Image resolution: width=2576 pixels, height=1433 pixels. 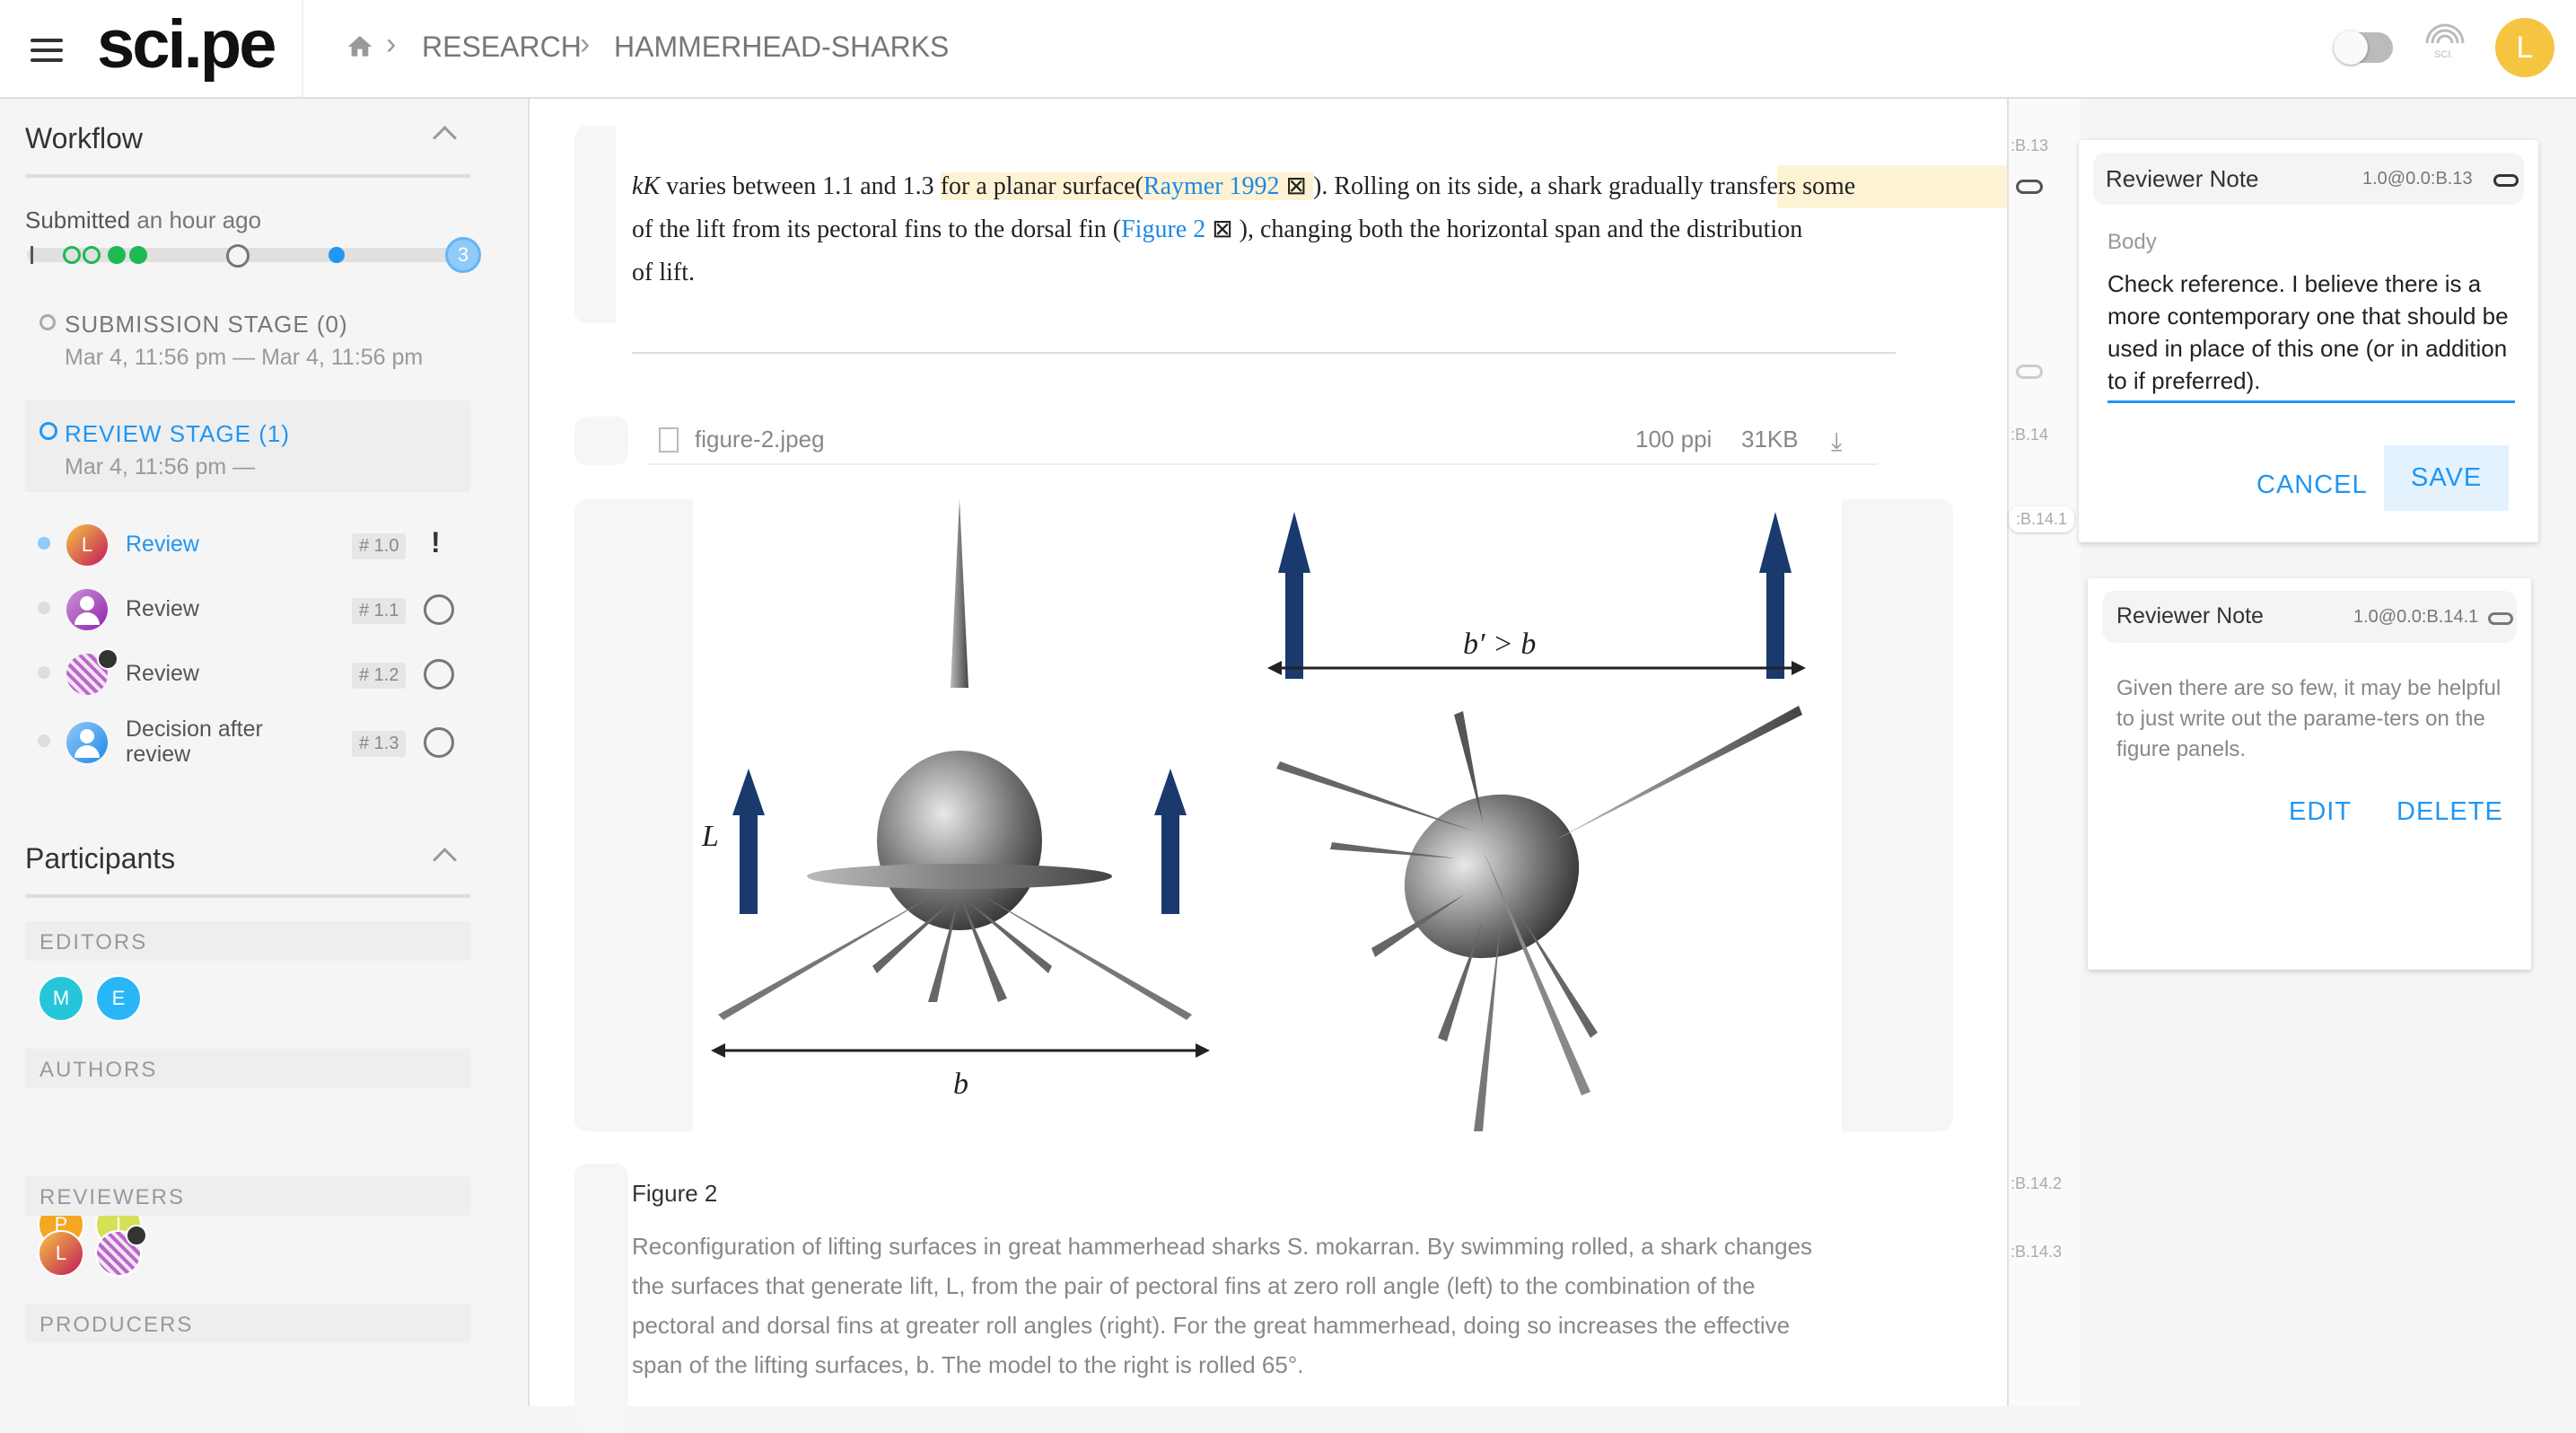 What do you see at coordinates (247, 176) in the screenshot?
I see `workflow-rule` at bounding box center [247, 176].